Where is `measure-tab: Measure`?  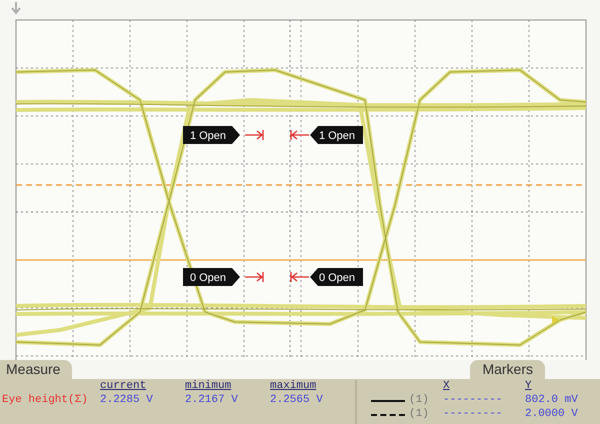 measure-tab: Measure is located at coordinates (36, 369).